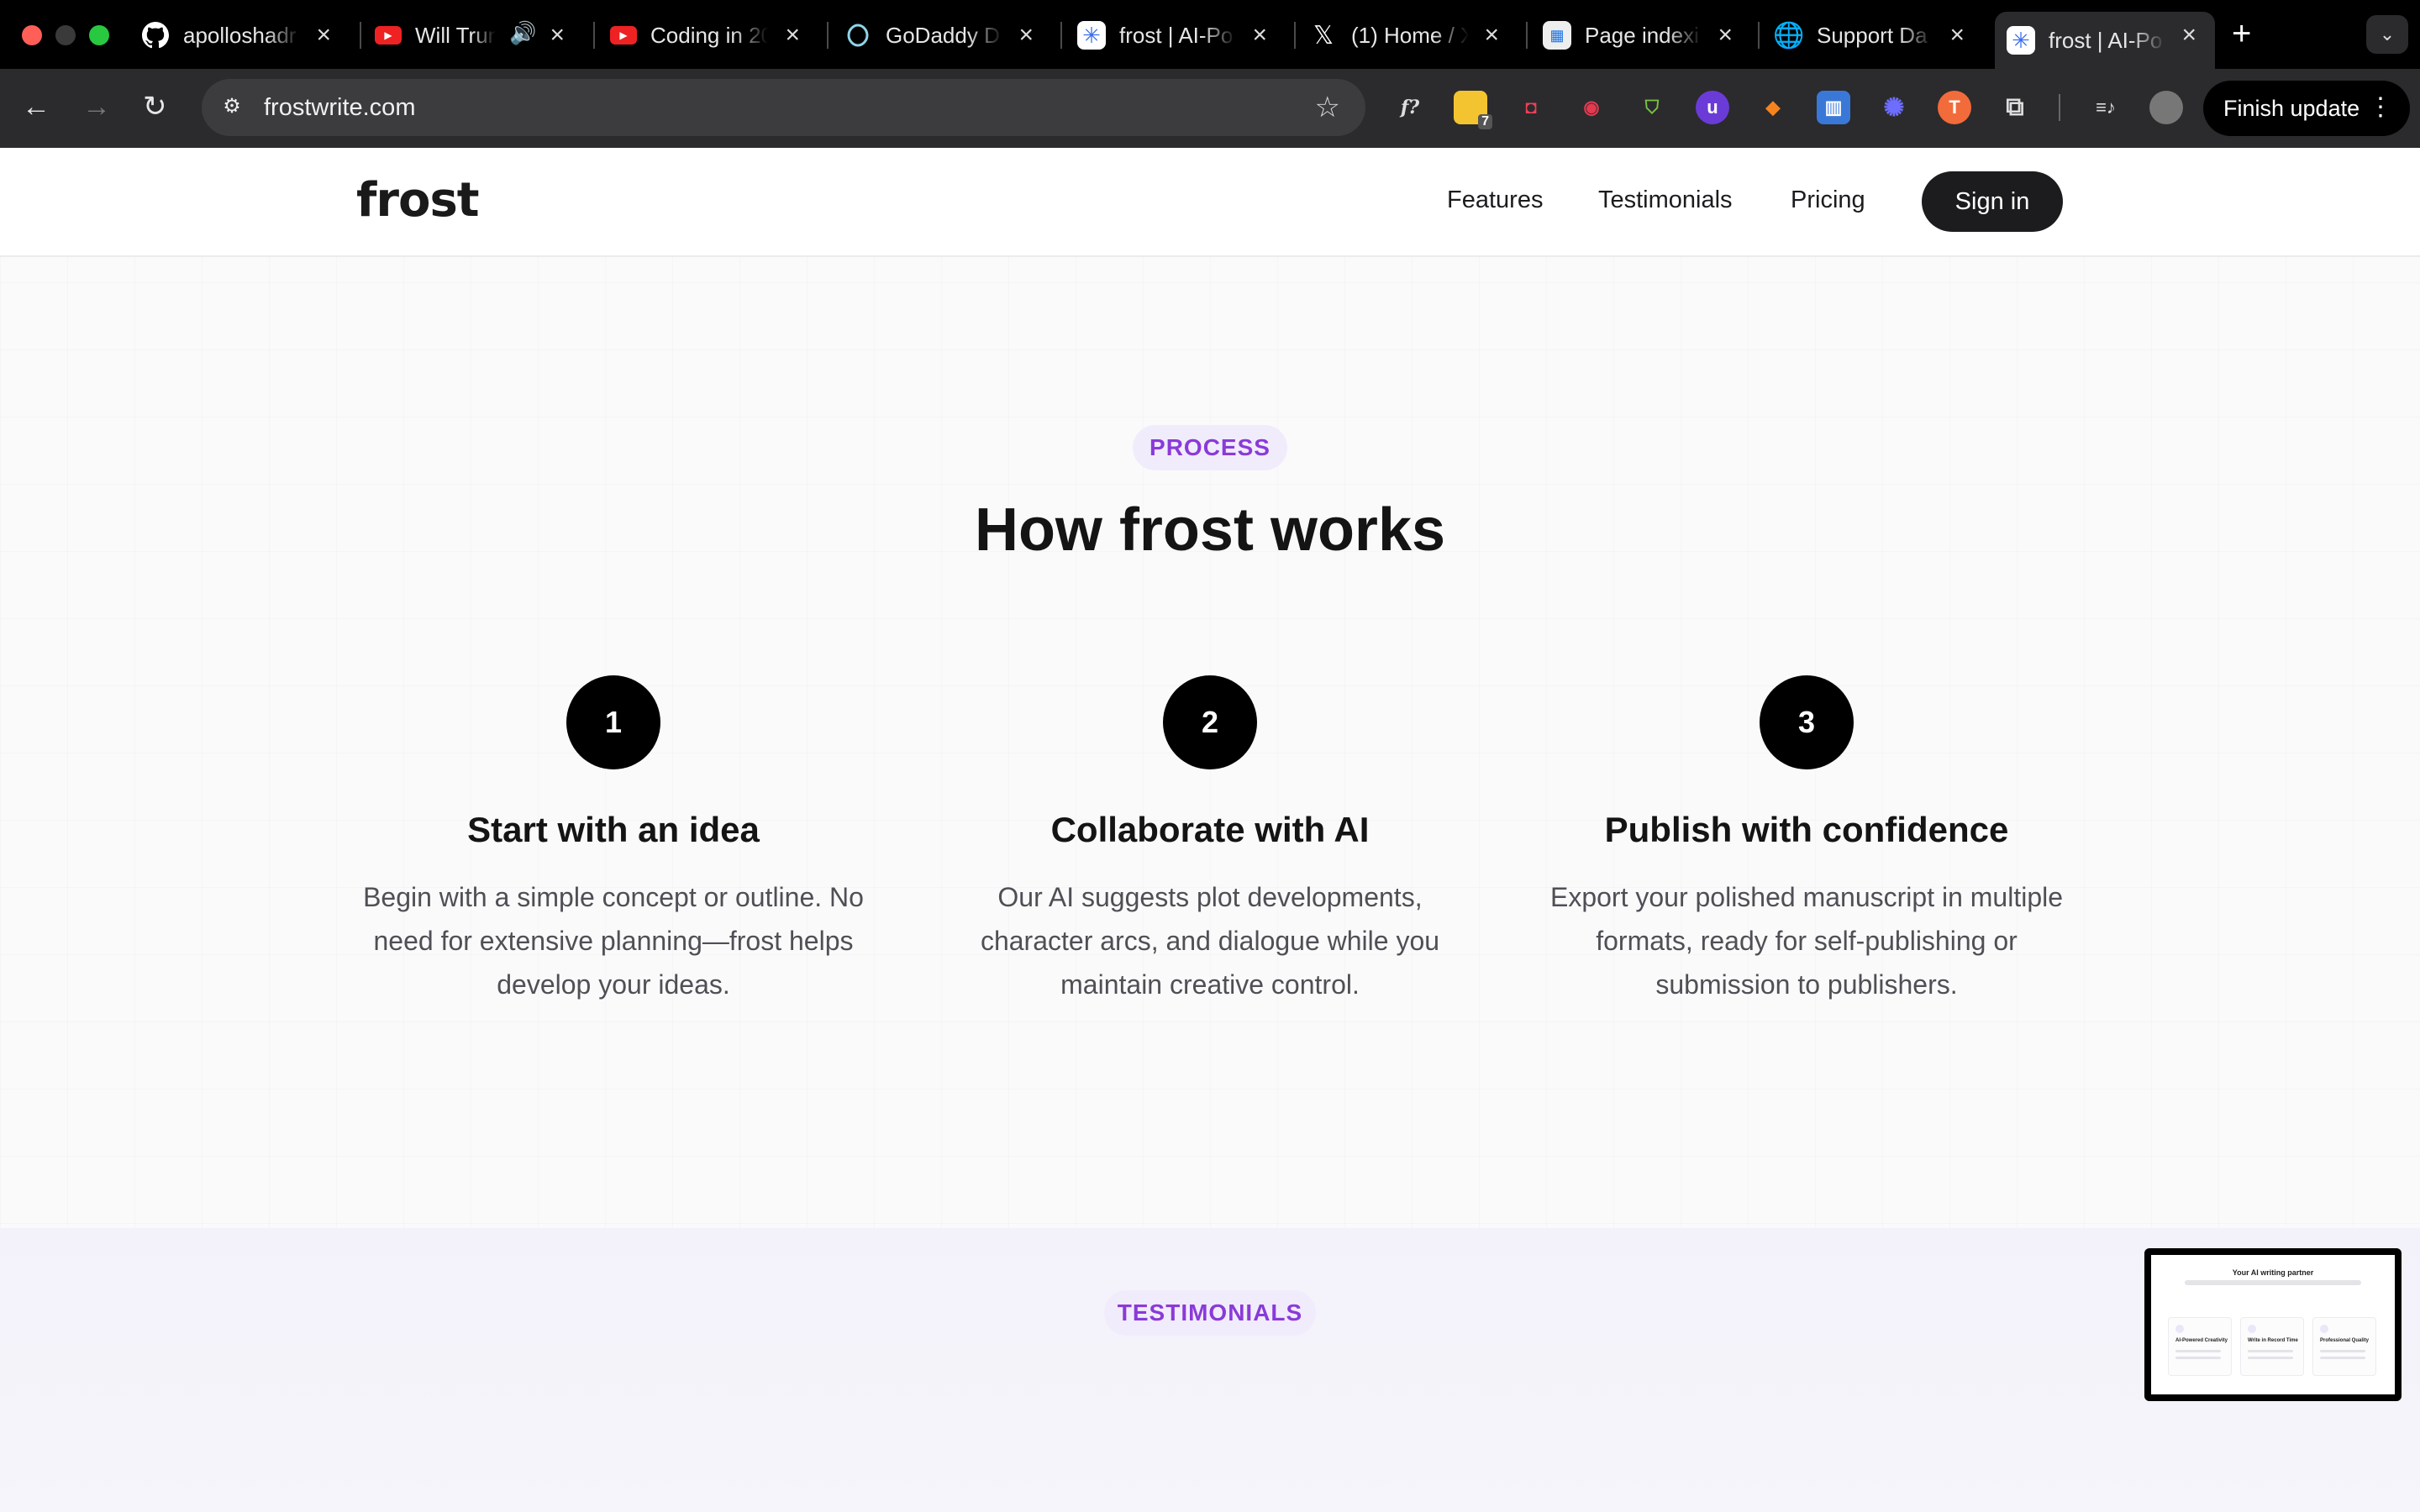 This screenshot has width=2420, height=1512. What do you see at coordinates (339, 108) in the screenshot?
I see `url-text: frostwrite.com` at bounding box center [339, 108].